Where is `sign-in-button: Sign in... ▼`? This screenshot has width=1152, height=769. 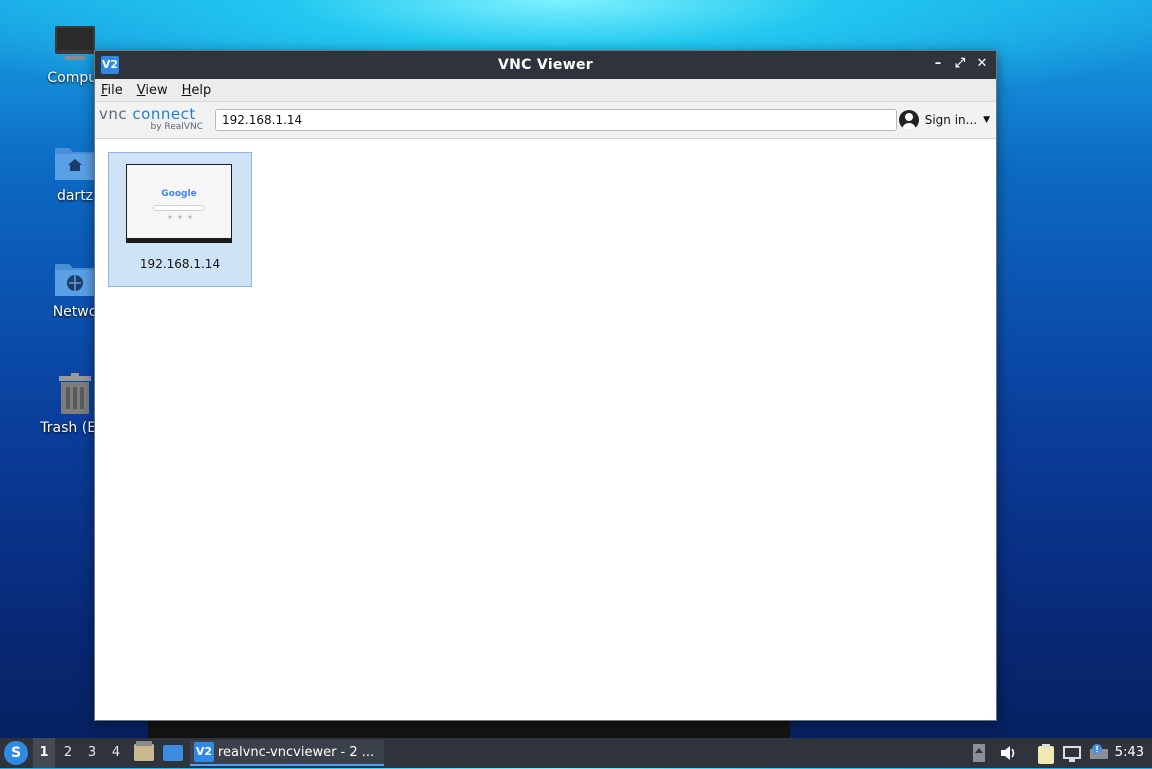
sign-in-button: Sign in... ▼ is located at coordinates (944, 120).